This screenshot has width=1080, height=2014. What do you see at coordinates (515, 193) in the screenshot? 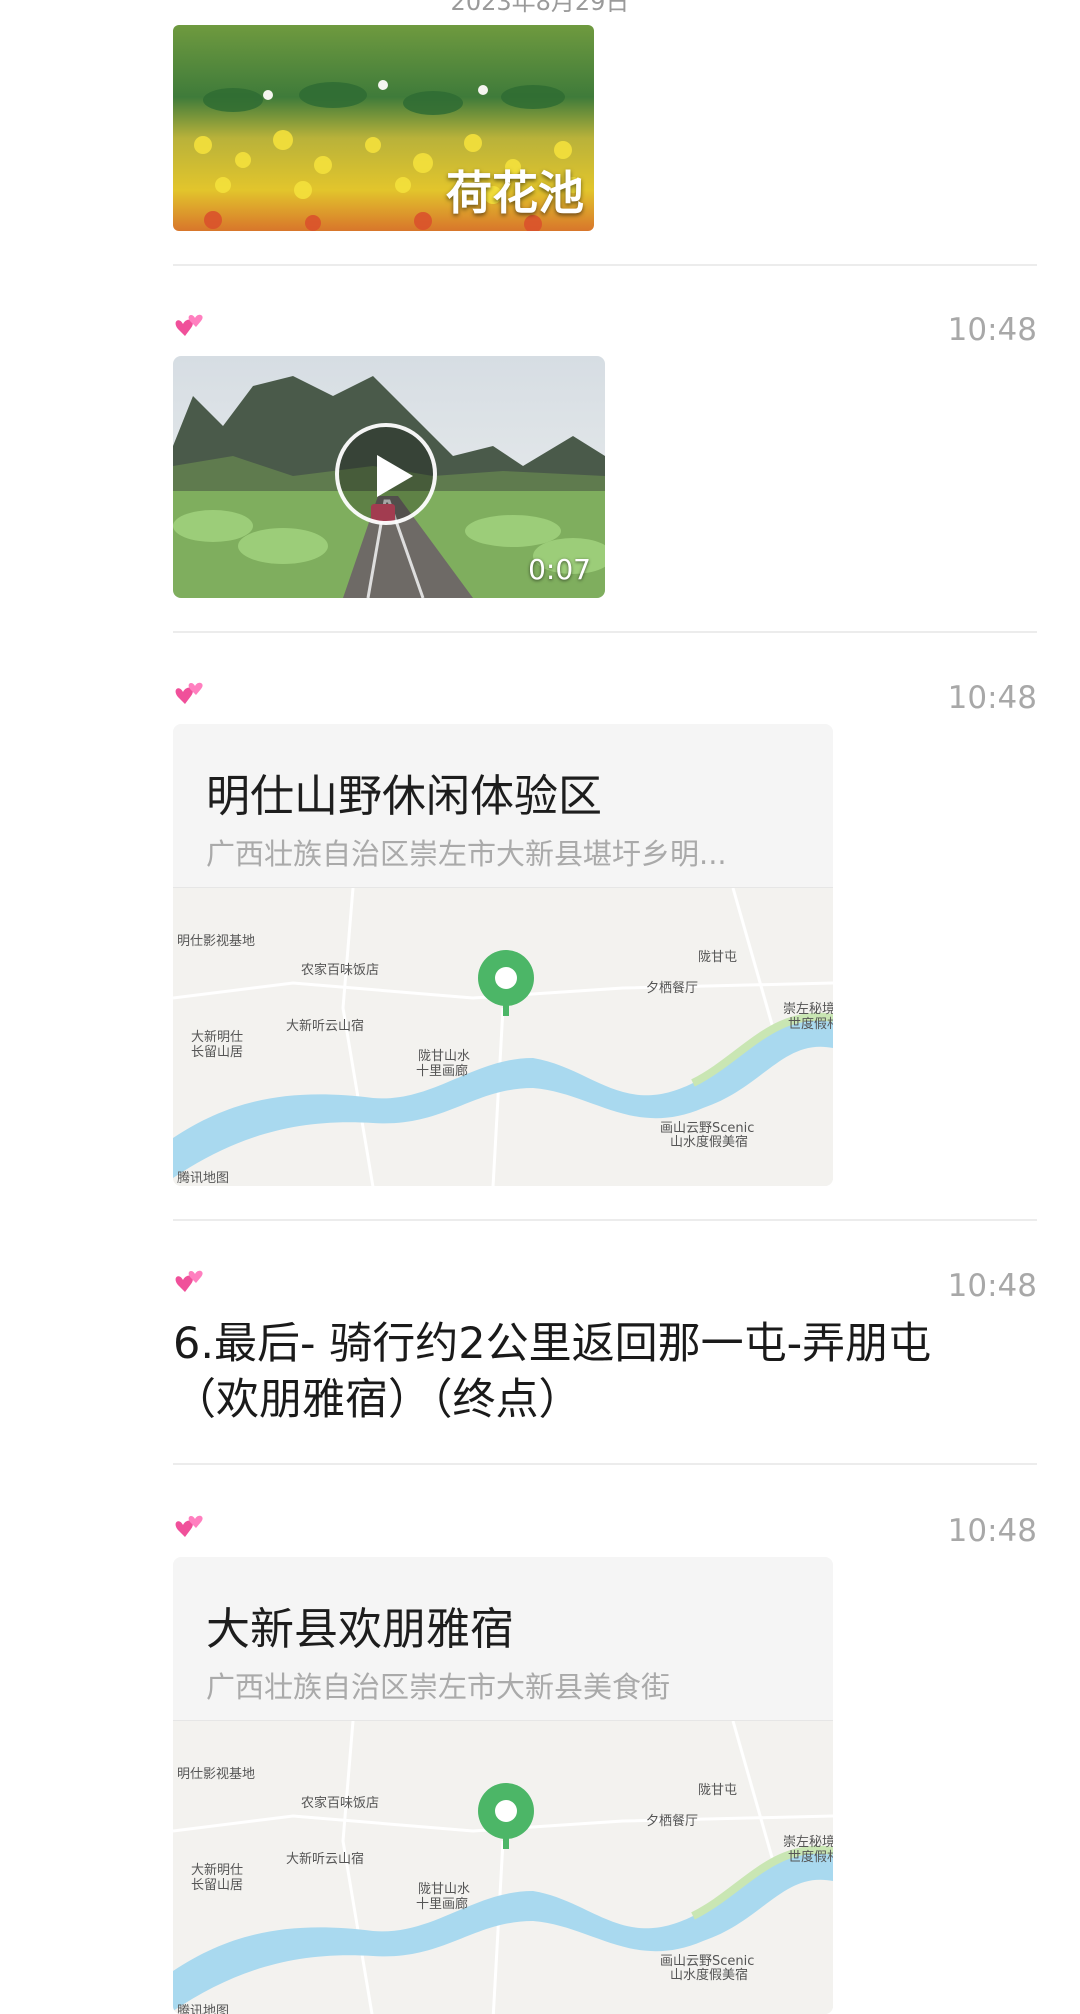
I see `image-caption: 荷花池` at bounding box center [515, 193].